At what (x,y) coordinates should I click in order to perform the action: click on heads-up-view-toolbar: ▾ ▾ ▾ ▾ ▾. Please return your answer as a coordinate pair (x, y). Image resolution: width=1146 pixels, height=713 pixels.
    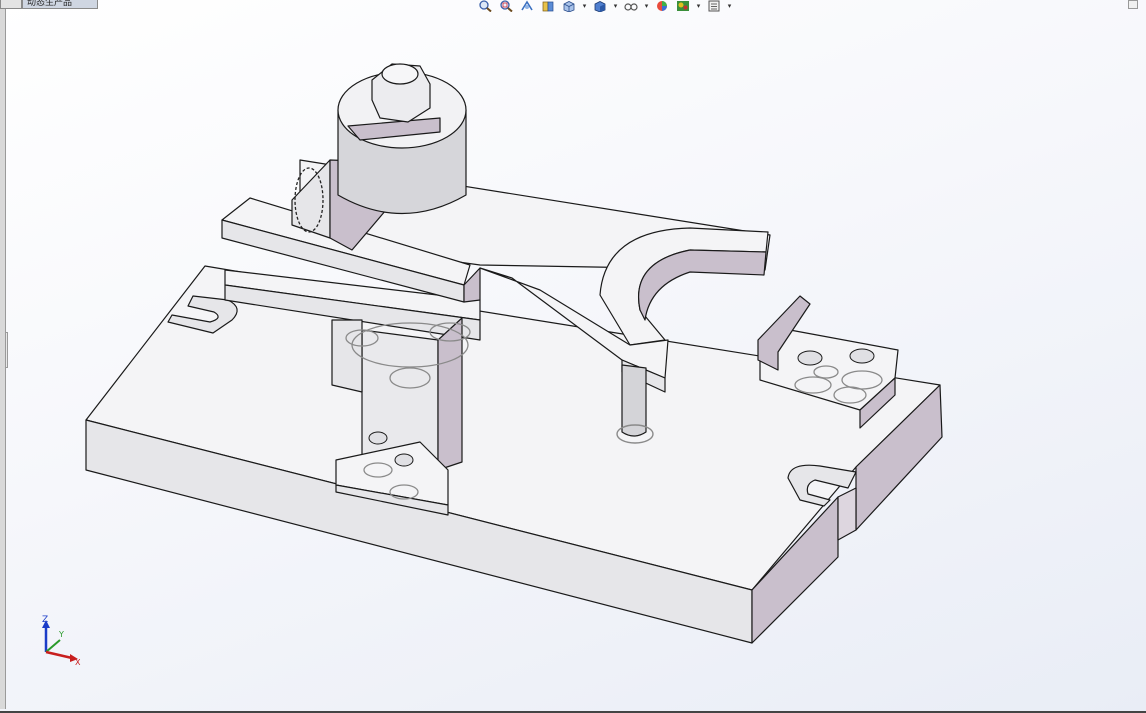
    Looking at the image, I should click on (604, 6).